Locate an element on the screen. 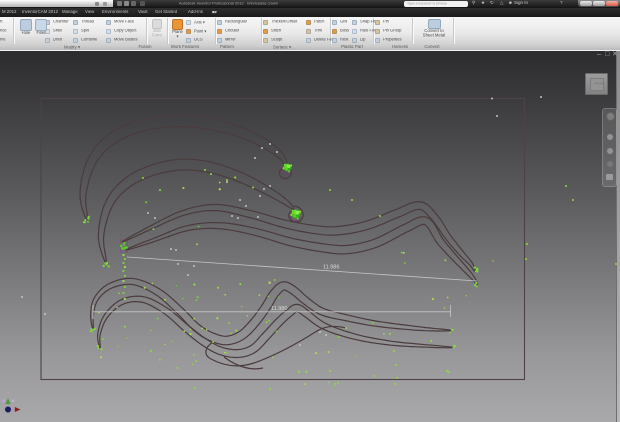 The width and height of the screenshot is (620, 422). svg-text: 11.986 is located at coordinates (331, 268).